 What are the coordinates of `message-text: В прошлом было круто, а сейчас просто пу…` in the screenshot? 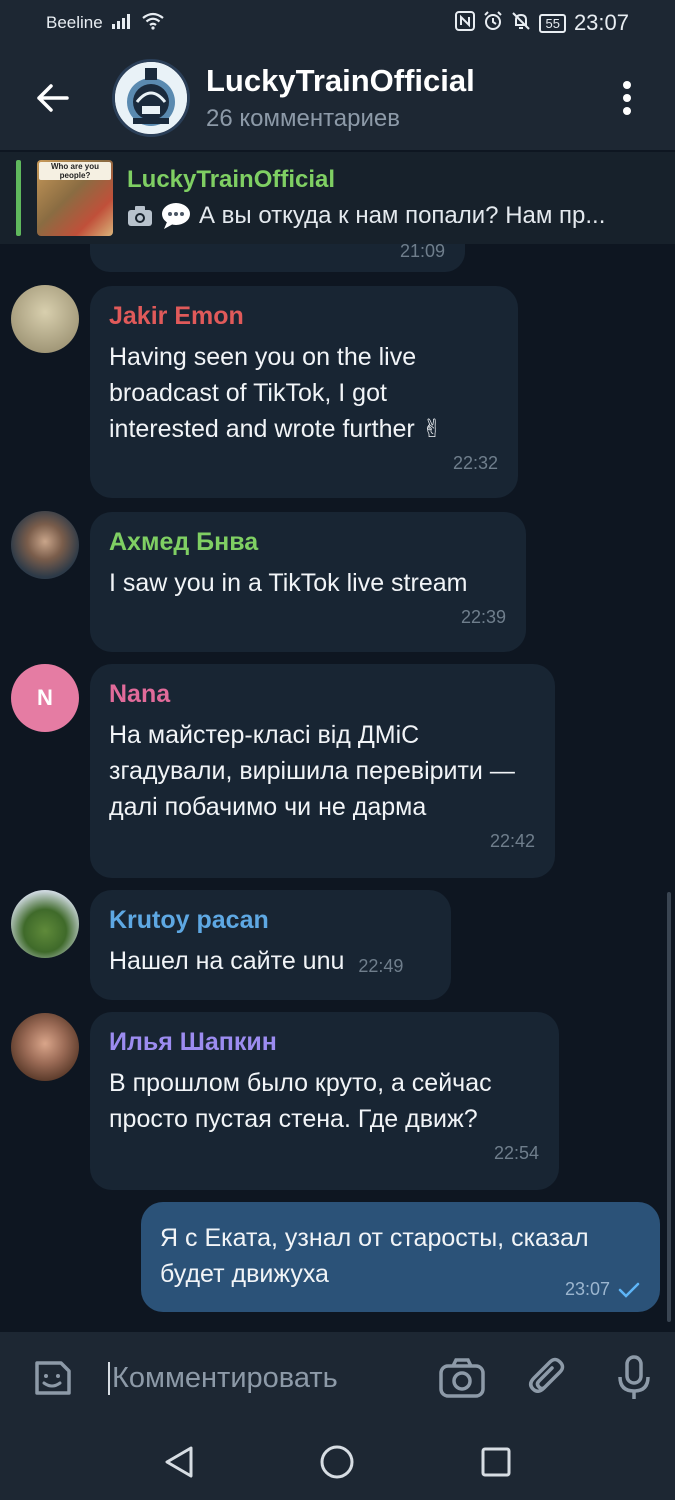 It's located at (300, 1101).